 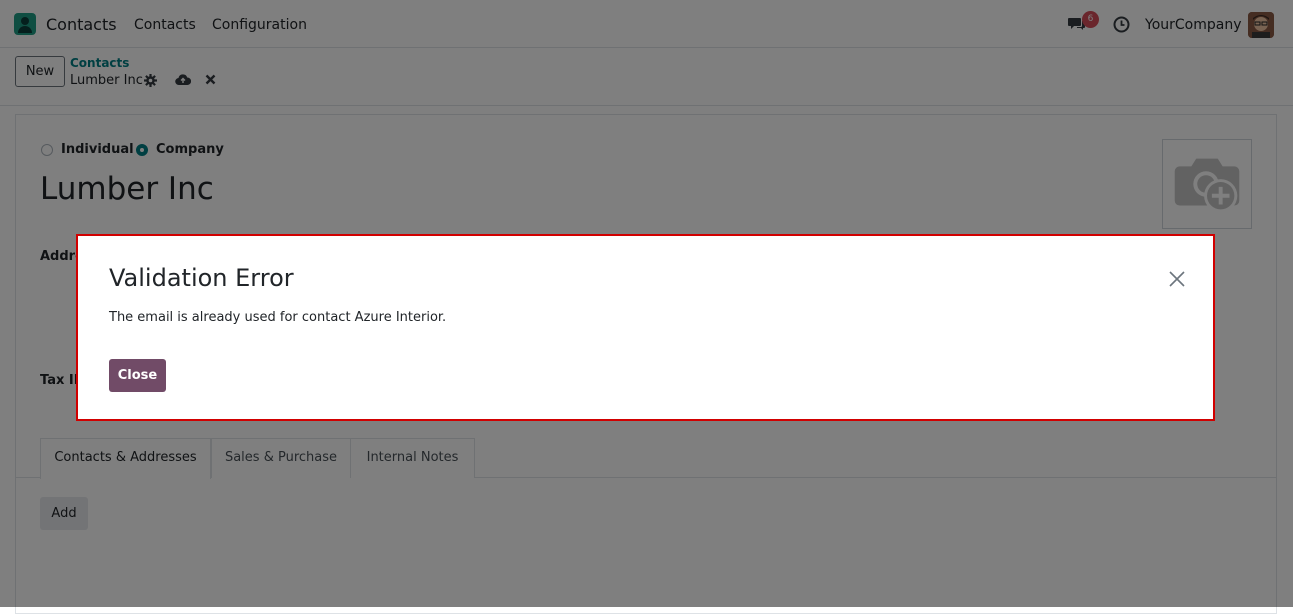 What do you see at coordinates (137, 375) in the screenshot?
I see `close-button: Close` at bounding box center [137, 375].